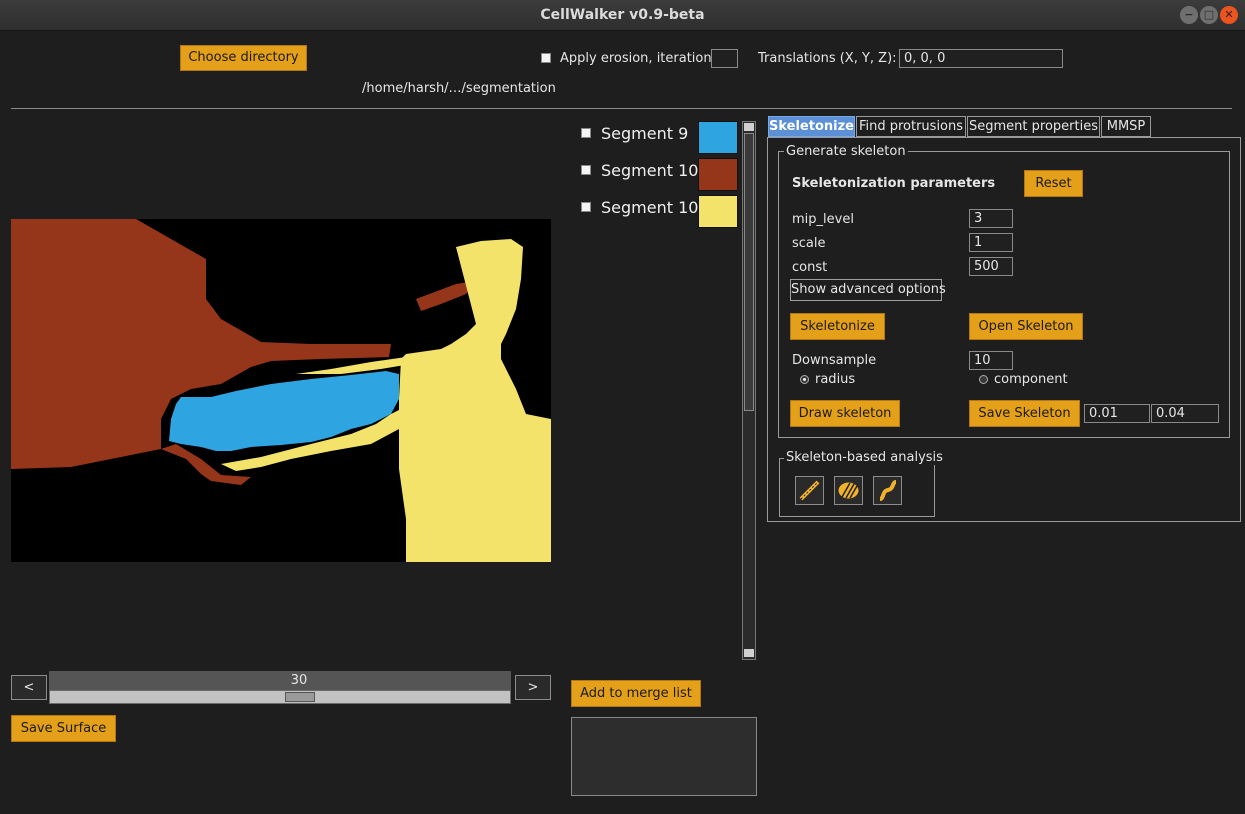 Image resolution: width=1245 pixels, height=814 pixels. I want to click on segment-106-label: Segment 106, so click(655, 207).